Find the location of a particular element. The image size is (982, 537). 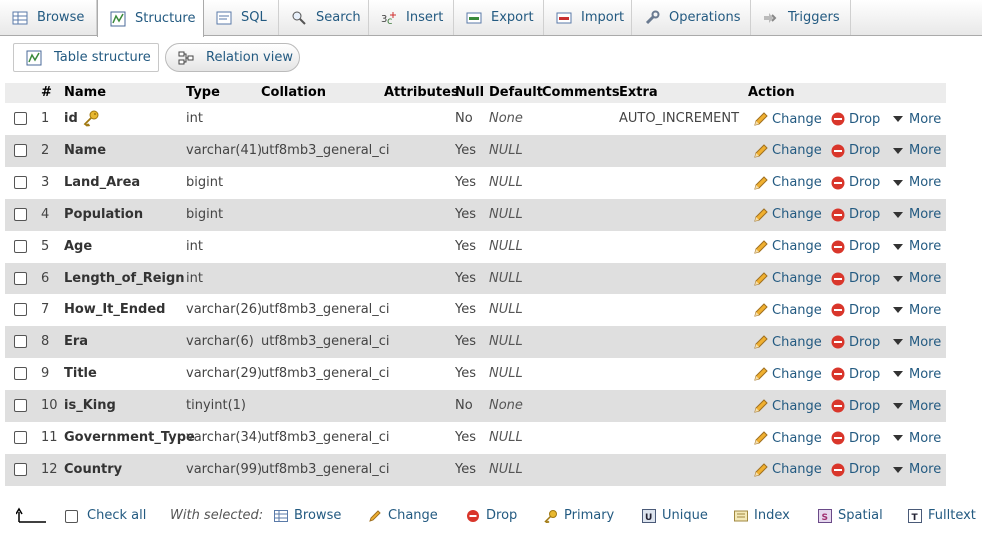

tab-import: Import is located at coordinates (588, 17).